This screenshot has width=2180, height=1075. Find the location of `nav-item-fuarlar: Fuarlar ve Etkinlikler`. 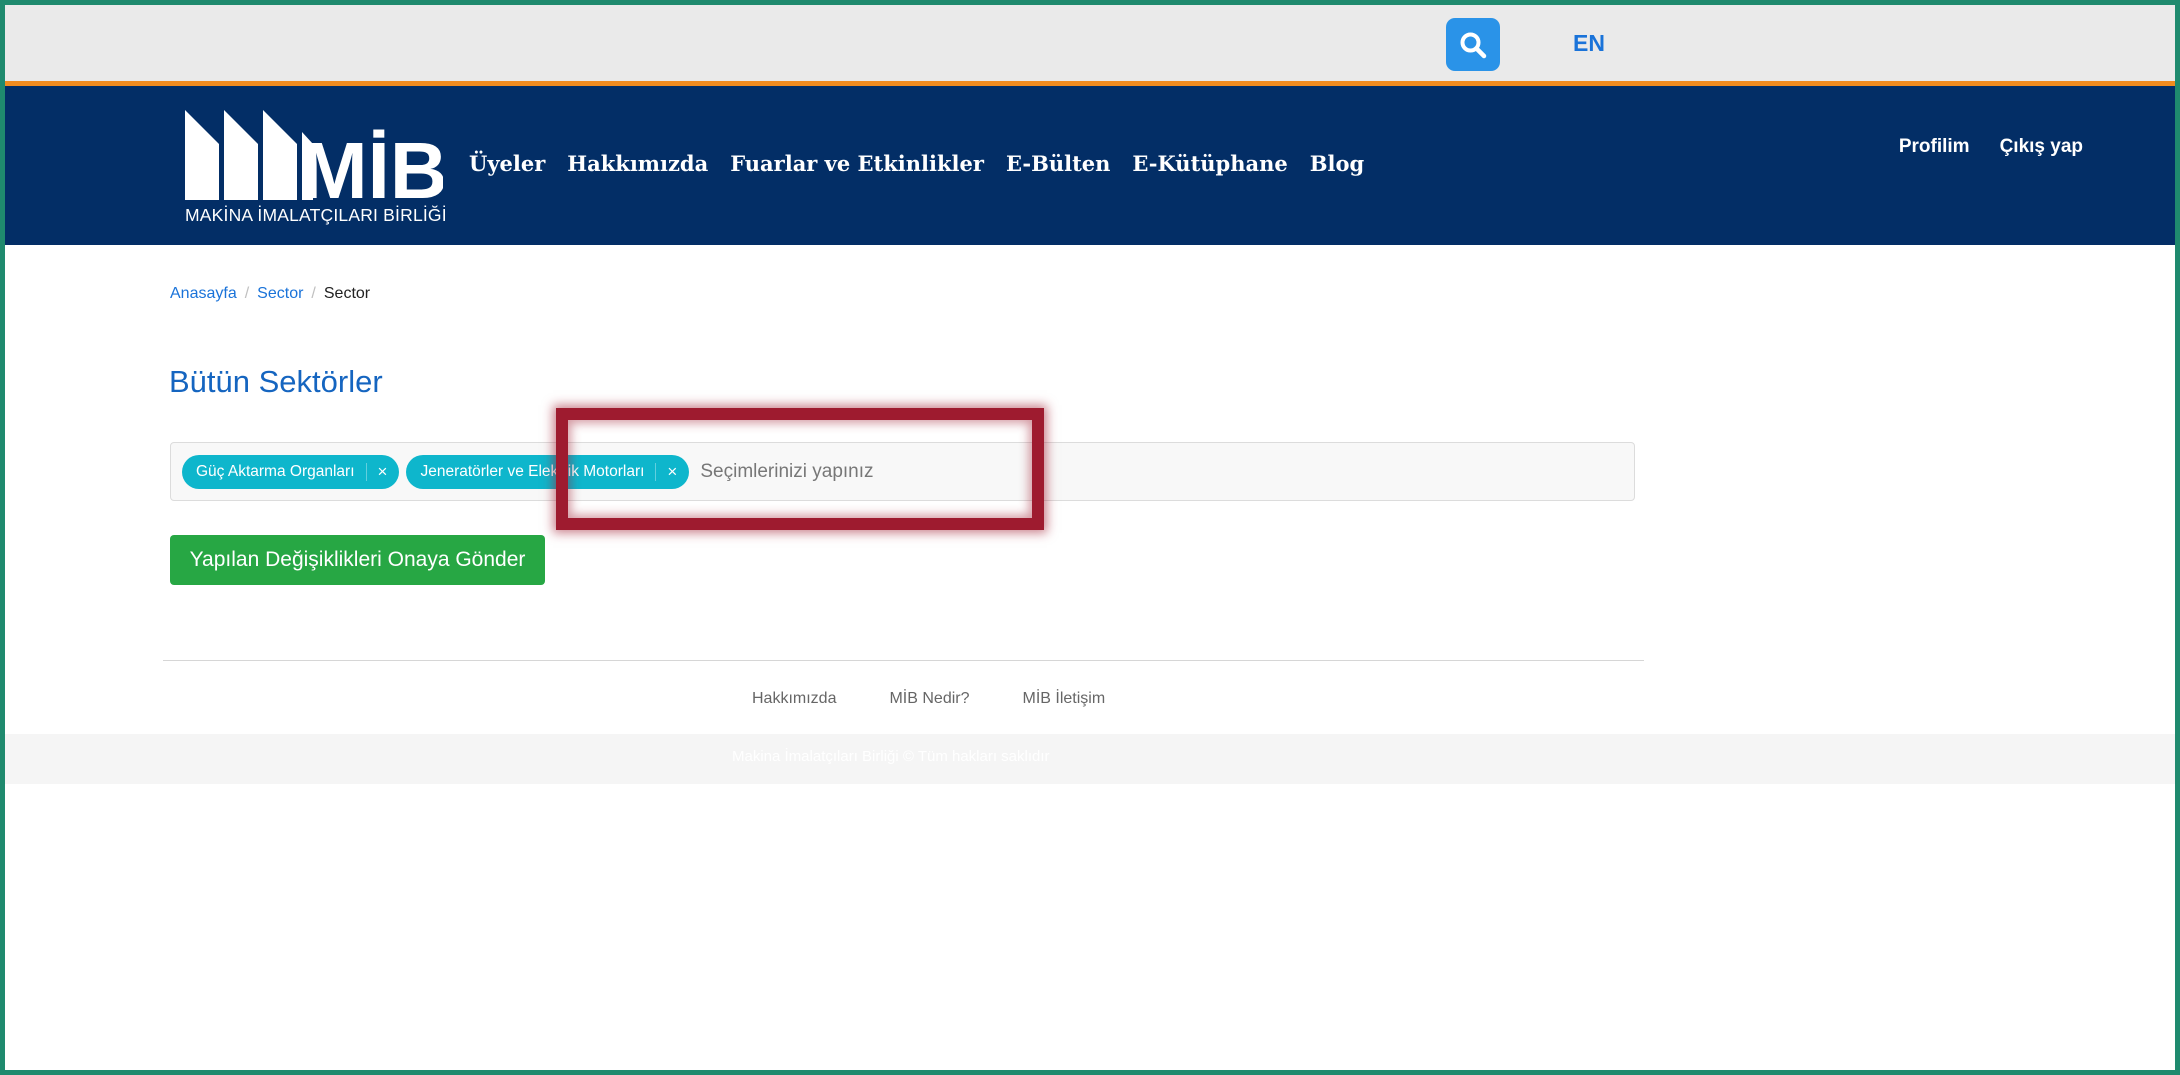

nav-item-fuarlar: Fuarlar ve Etkinlikler is located at coordinates (857, 163).